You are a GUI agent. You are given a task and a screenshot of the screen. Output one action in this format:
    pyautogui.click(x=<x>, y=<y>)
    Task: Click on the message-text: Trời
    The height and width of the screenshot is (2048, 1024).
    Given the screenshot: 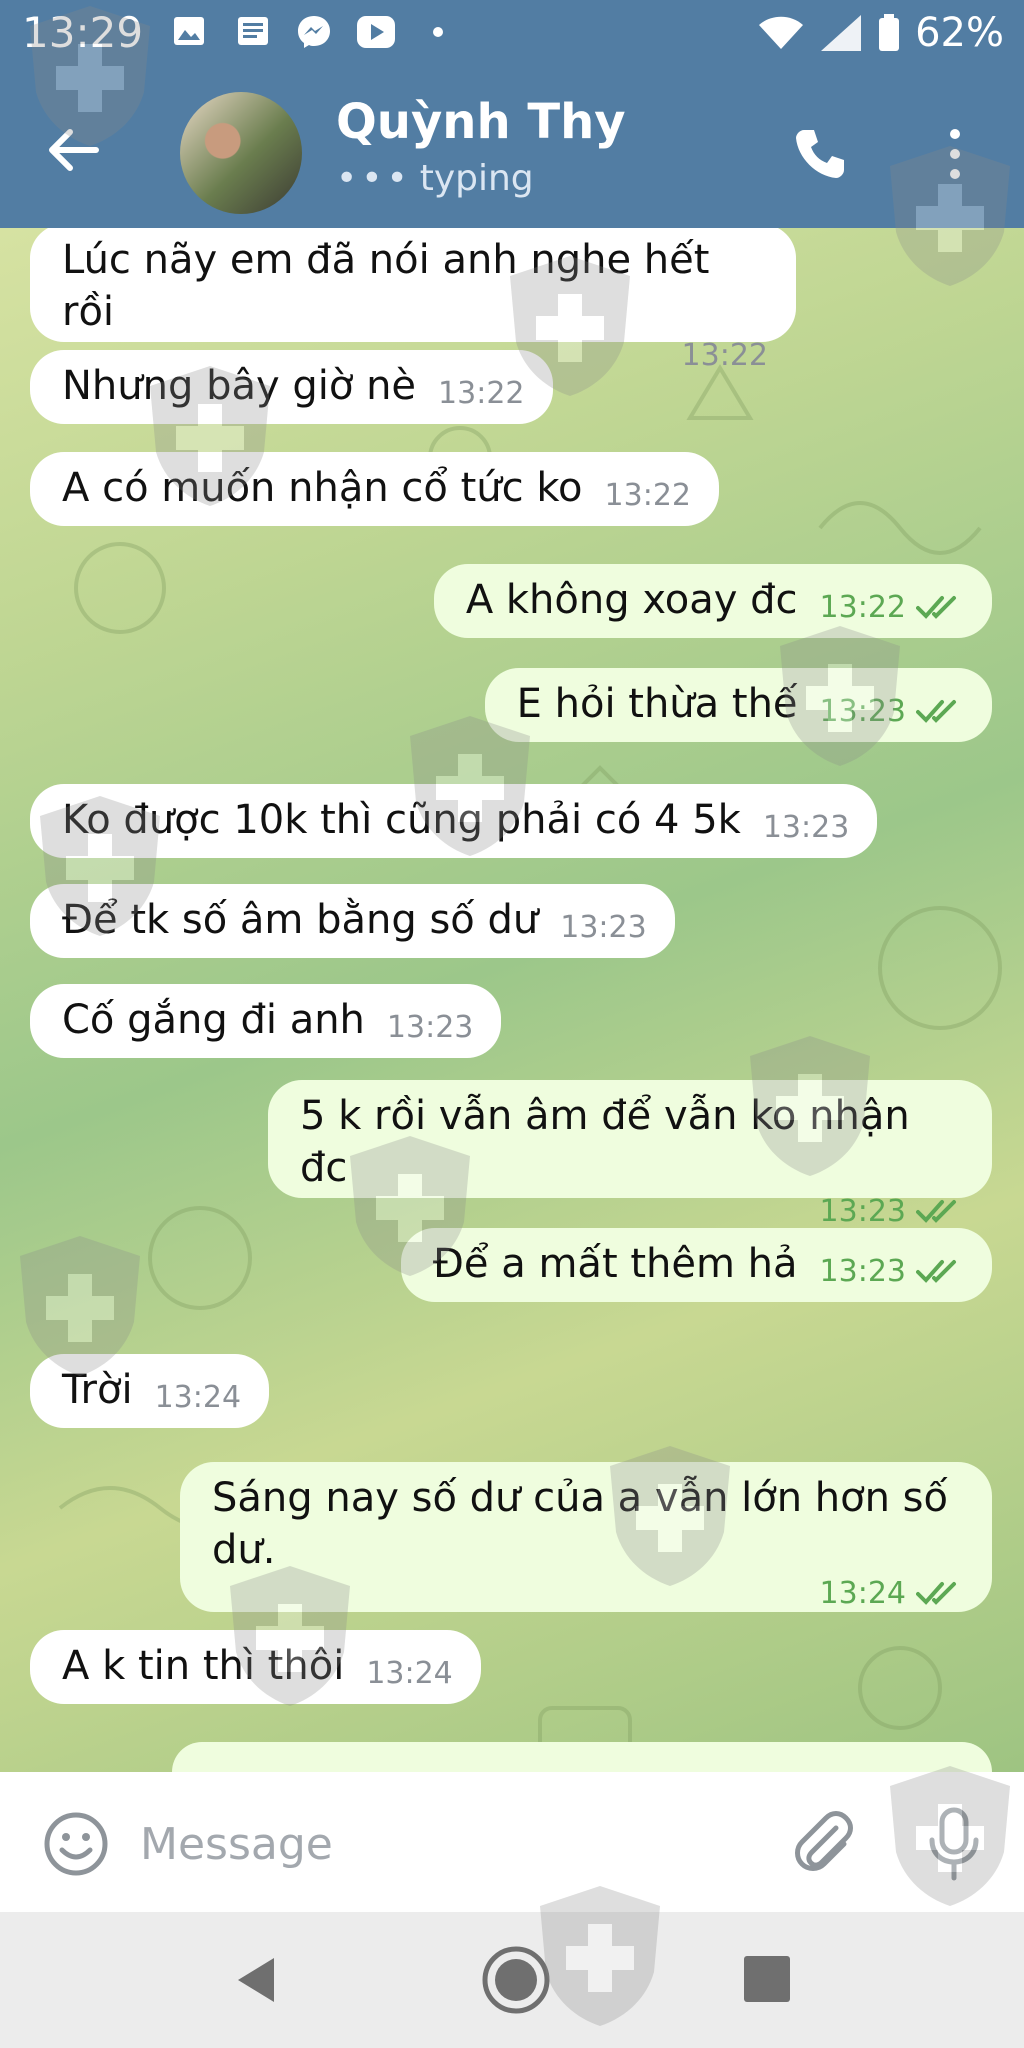 What is the action you would take?
    pyautogui.click(x=97, y=1390)
    